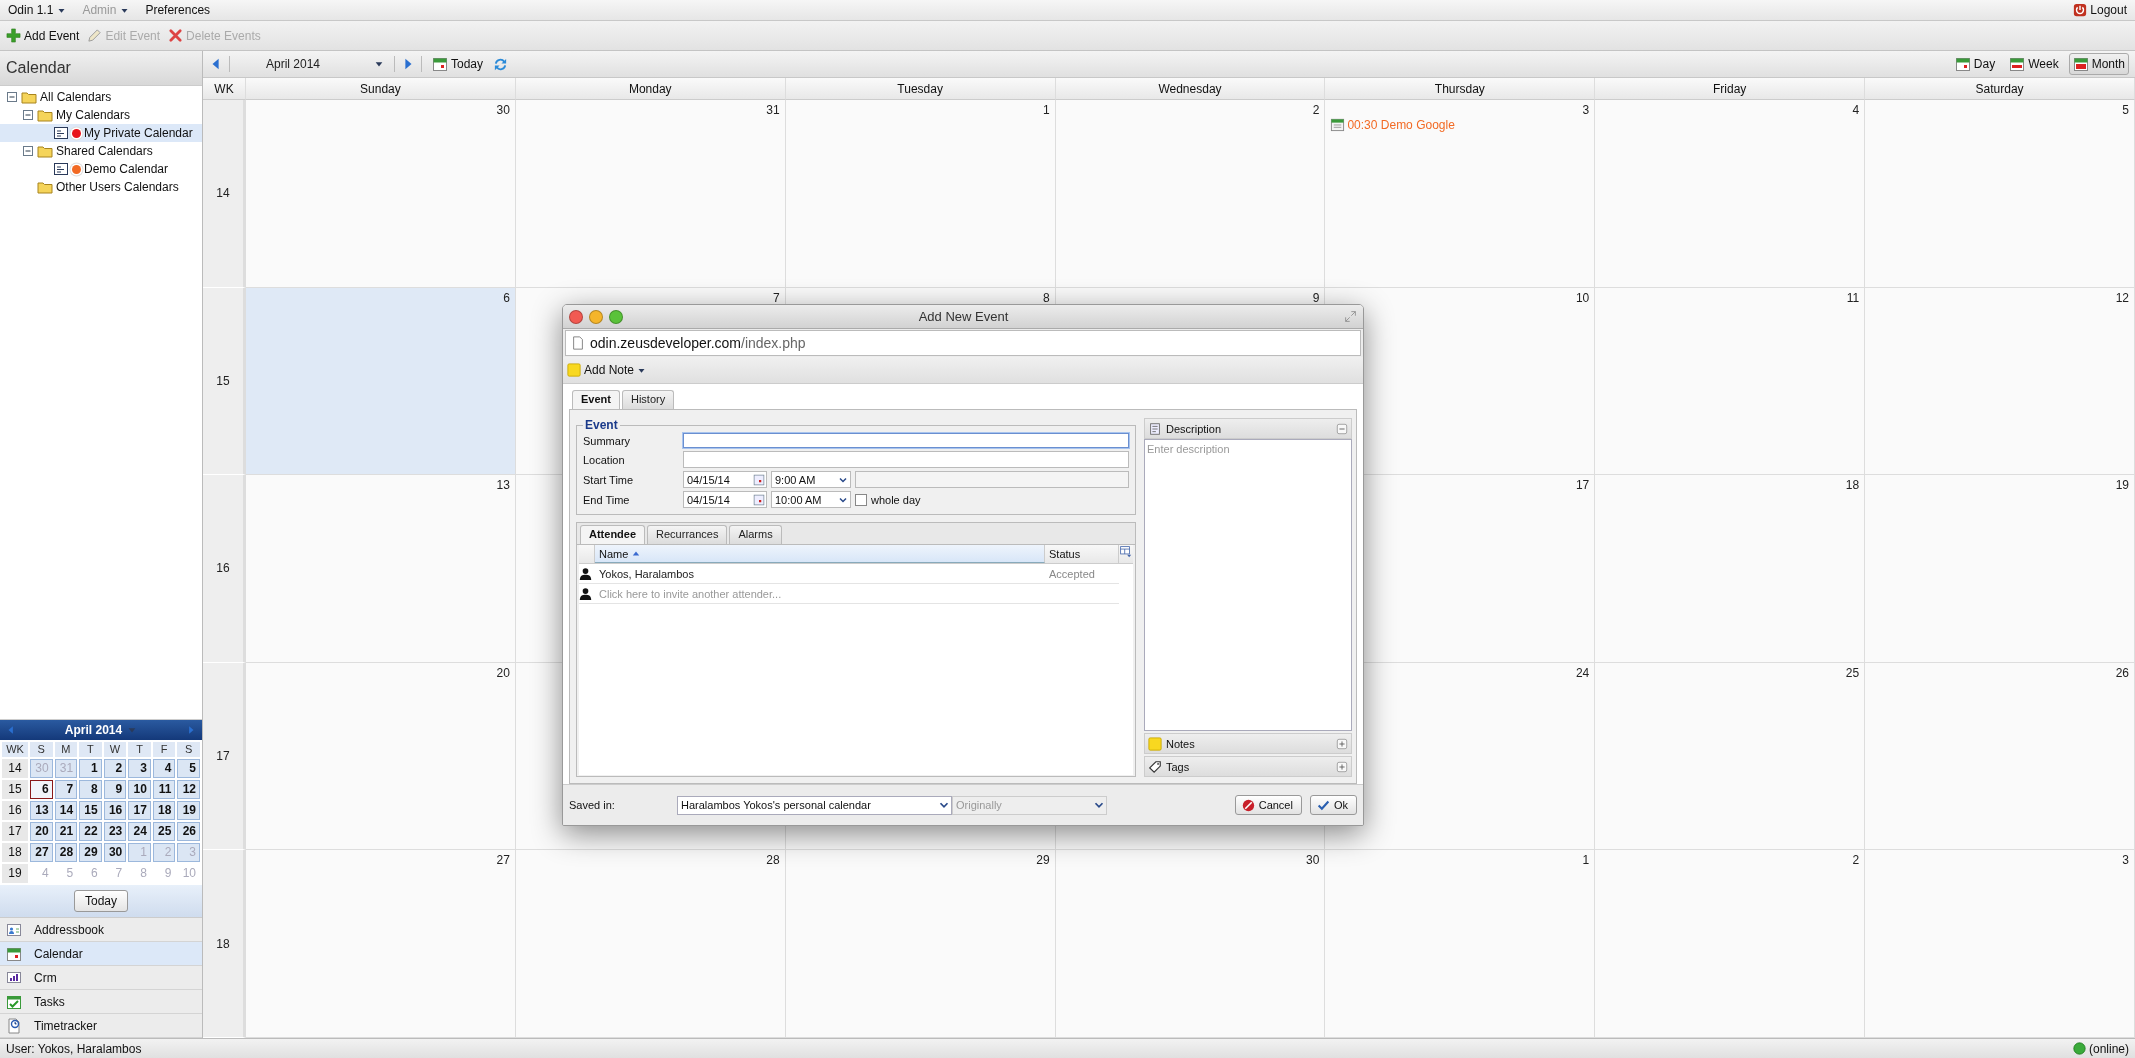 This screenshot has height=1058, width=2135. I want to click on column-menu-icon, so click(1125, 551).